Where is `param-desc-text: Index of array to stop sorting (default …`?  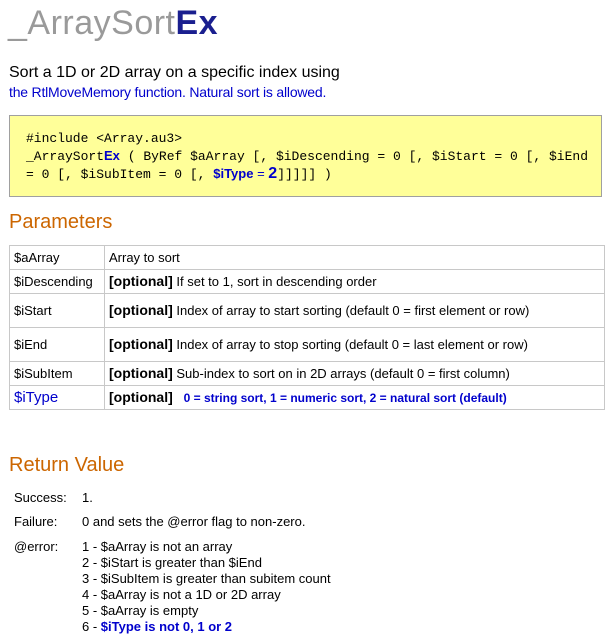
param-desc-text: Index of array to stop sorting (default … is located at coordinates (350, 344).